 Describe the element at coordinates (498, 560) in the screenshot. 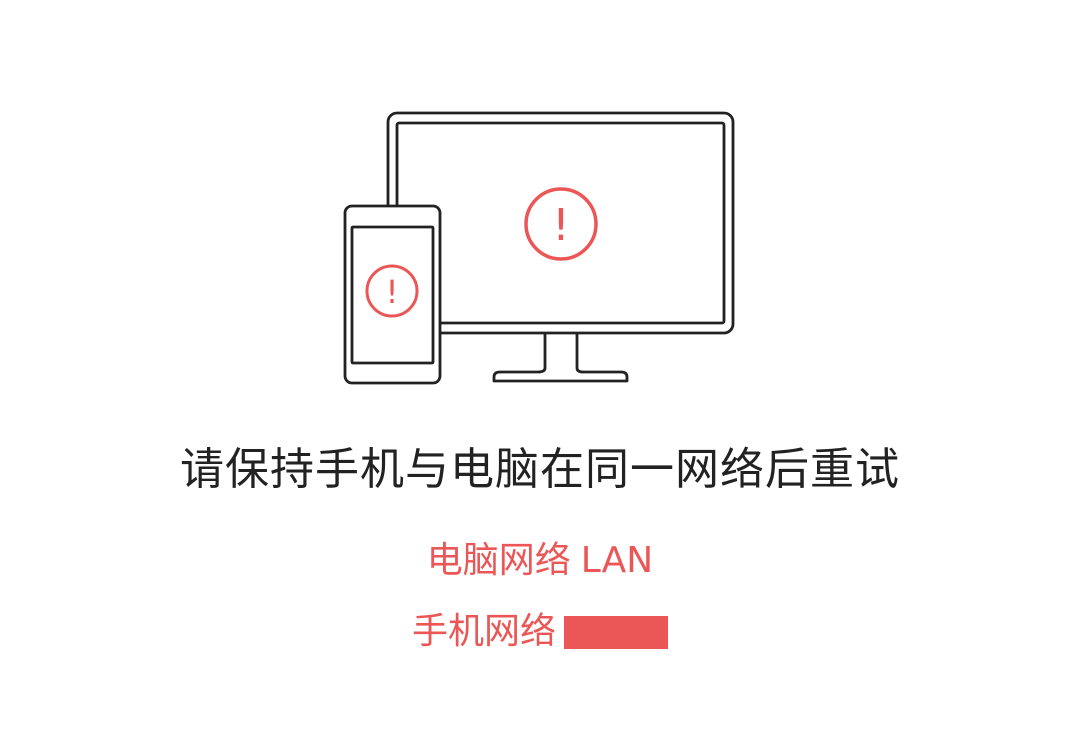

I see `pc-network-label: 电脑网络` at that location.